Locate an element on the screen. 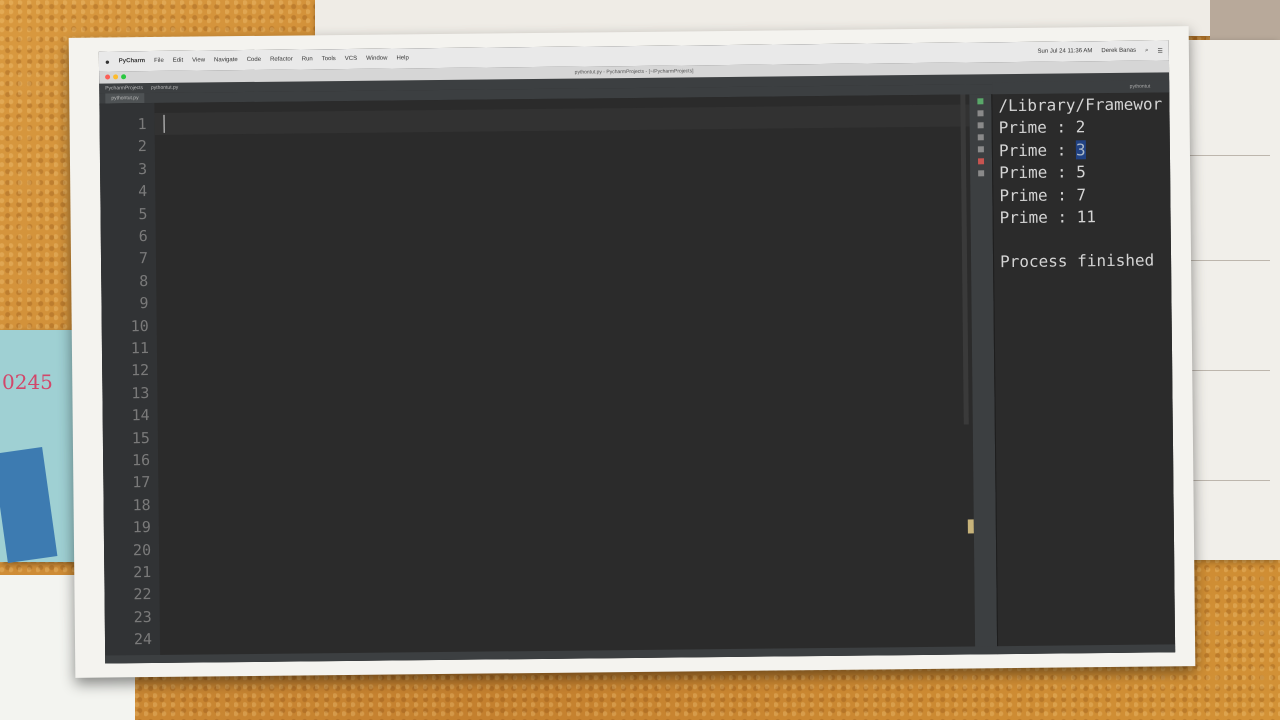  output-line: Prime : 11 is located at coordinates (1048, 217).